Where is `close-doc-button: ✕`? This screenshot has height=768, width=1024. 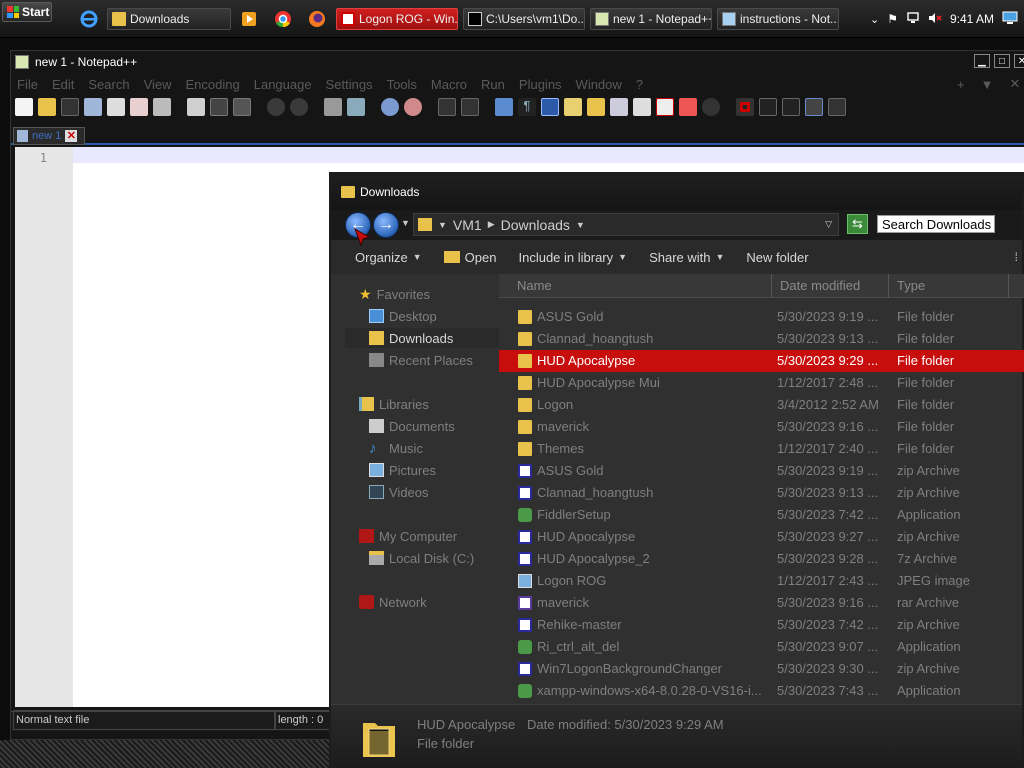 close-doc-button: ✕ is located at coordinates (1015, 84).